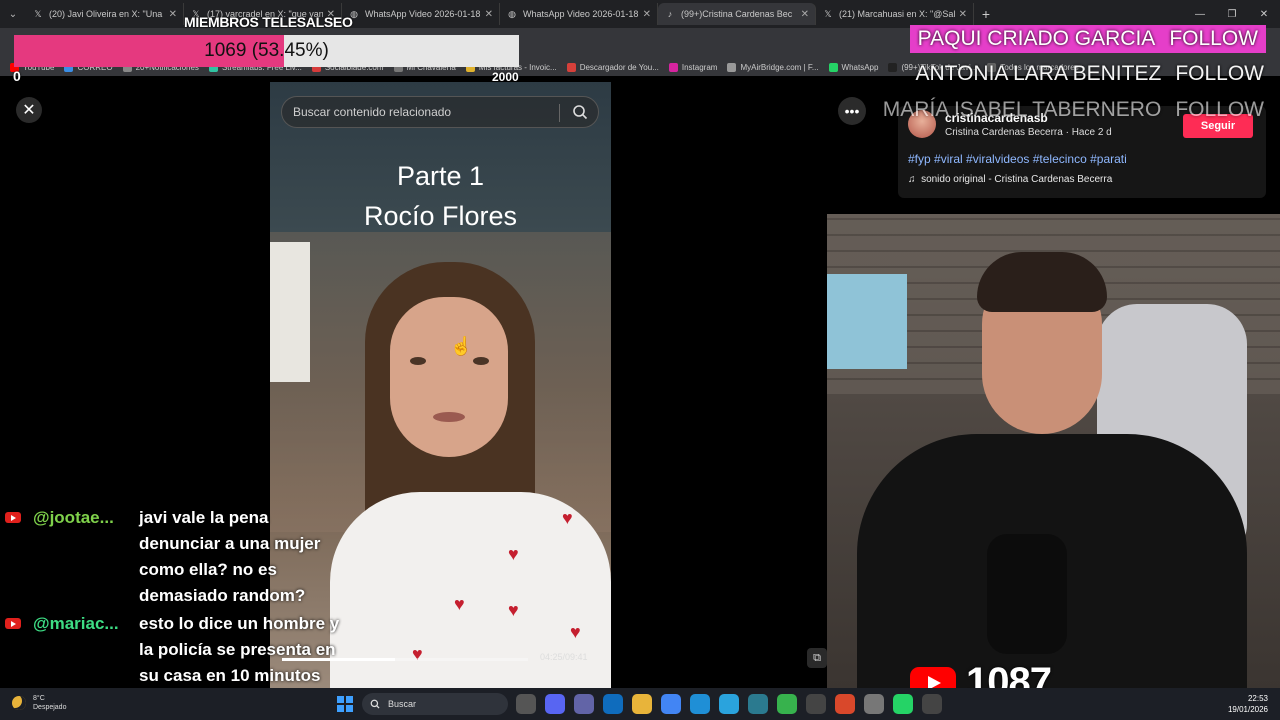 The height and width of the screenshot is (720, 1280). I want to click on more-icon: •••, so click(852, 111).